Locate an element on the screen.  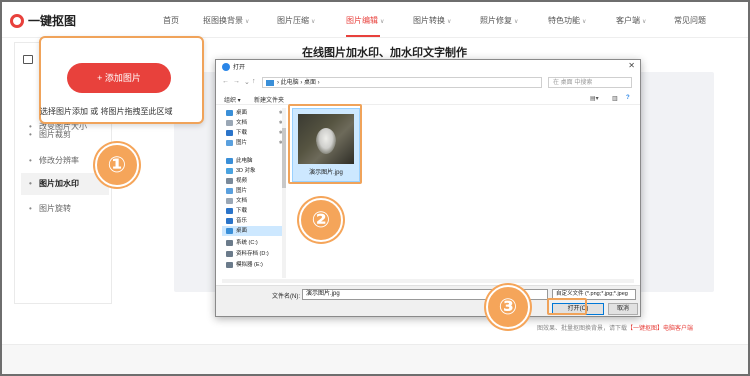
nav-item-1: 抠图换背景 ∨ is located at coordinates (226, 20).